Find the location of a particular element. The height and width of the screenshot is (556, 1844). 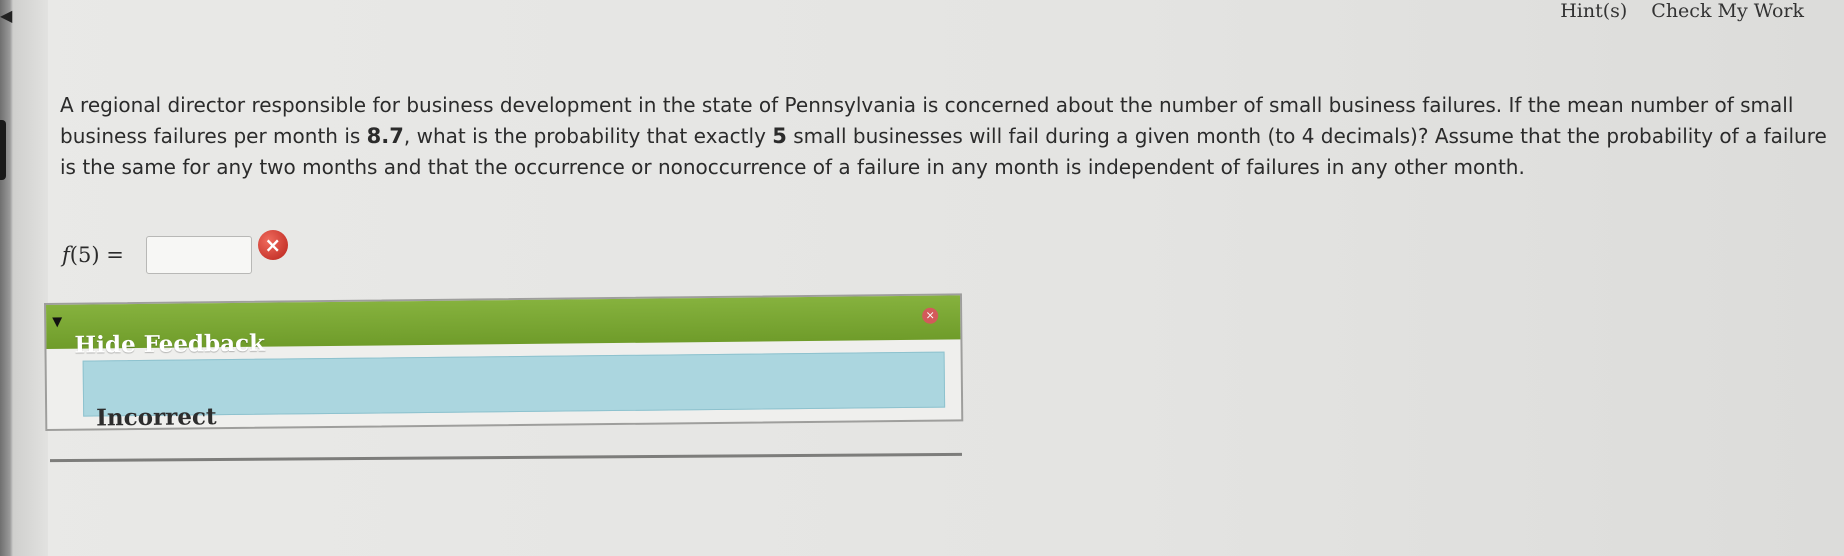

top-links: Hint(s) Check My Work is located at coordinates (1682, 11).